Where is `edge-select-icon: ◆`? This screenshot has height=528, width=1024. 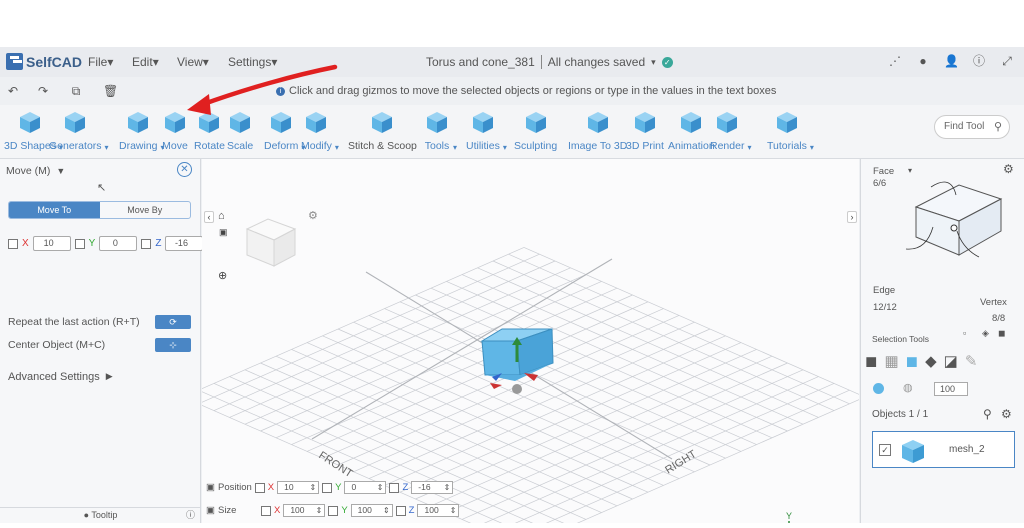 edge-select-icon: ◆ is located at coordinates (931, 361).